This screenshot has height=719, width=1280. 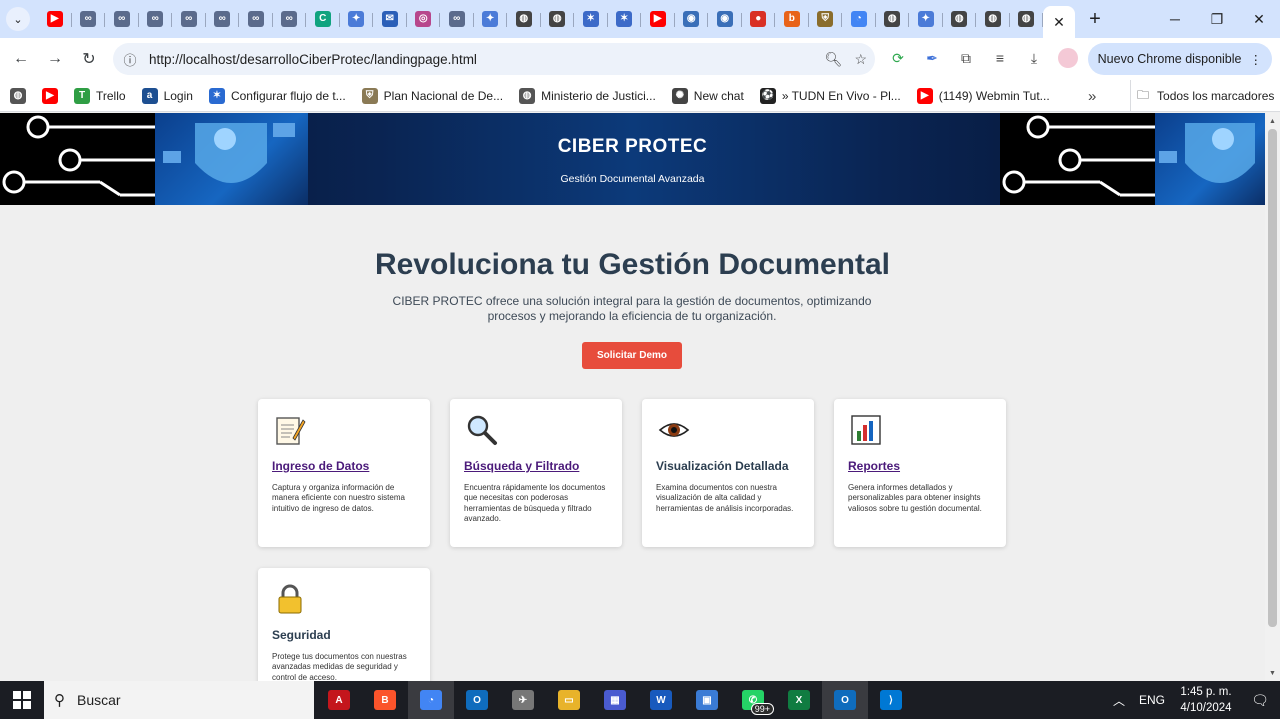 What do you see at coordinates (339, 700) in the screenshot?
I see `taskbar-app: A` at bounding box center [339, 700].